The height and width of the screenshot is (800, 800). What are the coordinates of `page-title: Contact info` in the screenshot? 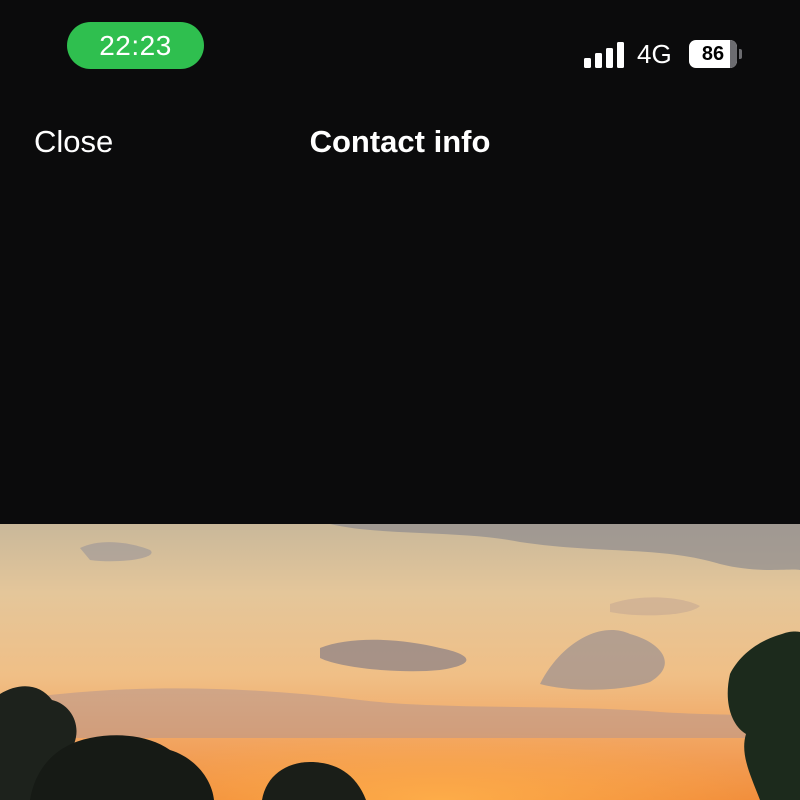 It's located at (400, 141).